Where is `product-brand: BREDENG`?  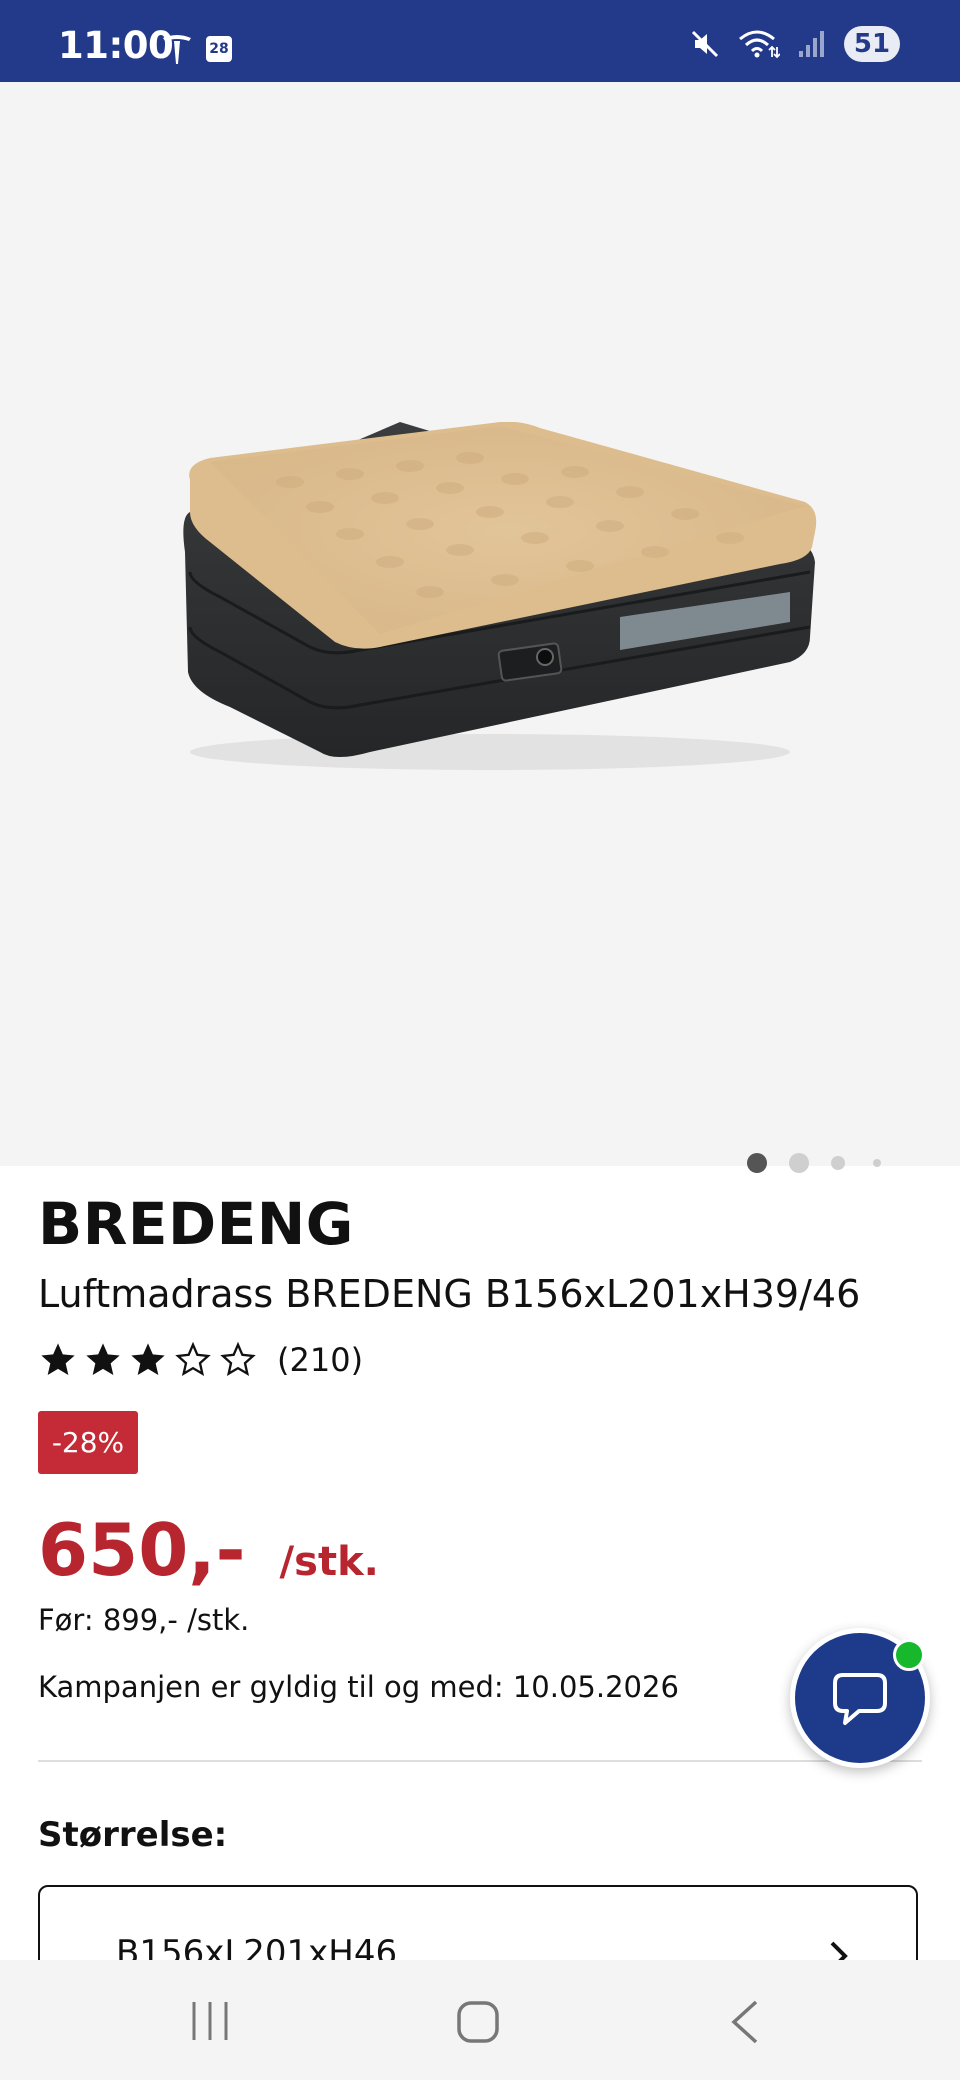
product-brand: BREDENG is located at coordinates (196, 1224).